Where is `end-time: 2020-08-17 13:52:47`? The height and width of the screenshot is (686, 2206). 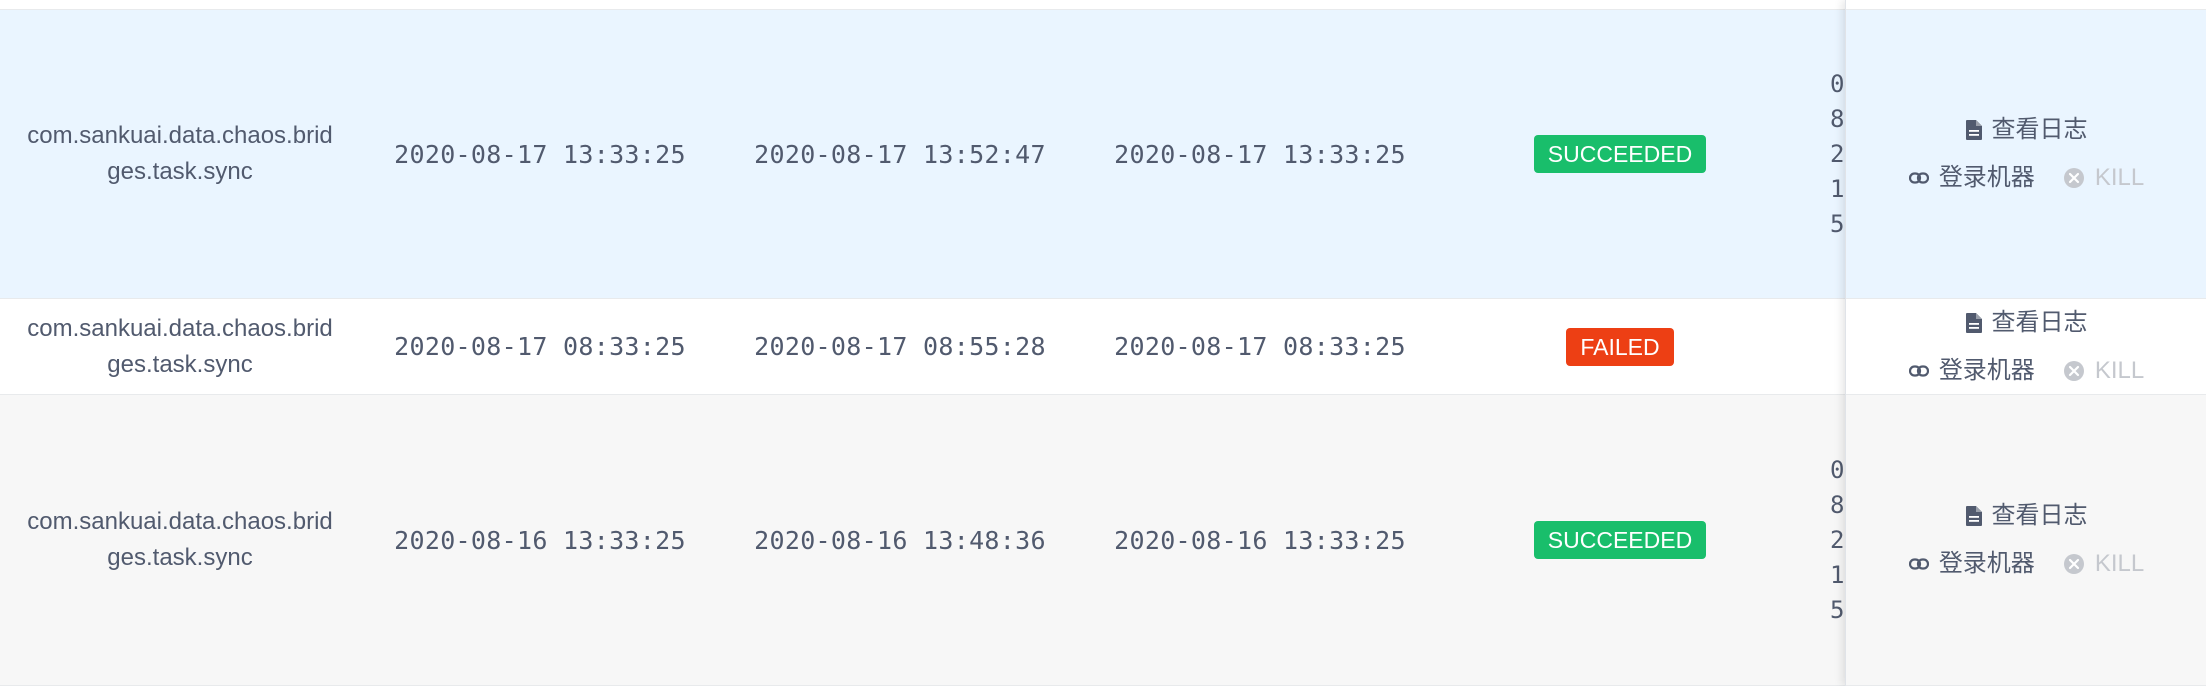
end-time: 2020-08-17 13:52:47 is located at coordinates (900, 154).